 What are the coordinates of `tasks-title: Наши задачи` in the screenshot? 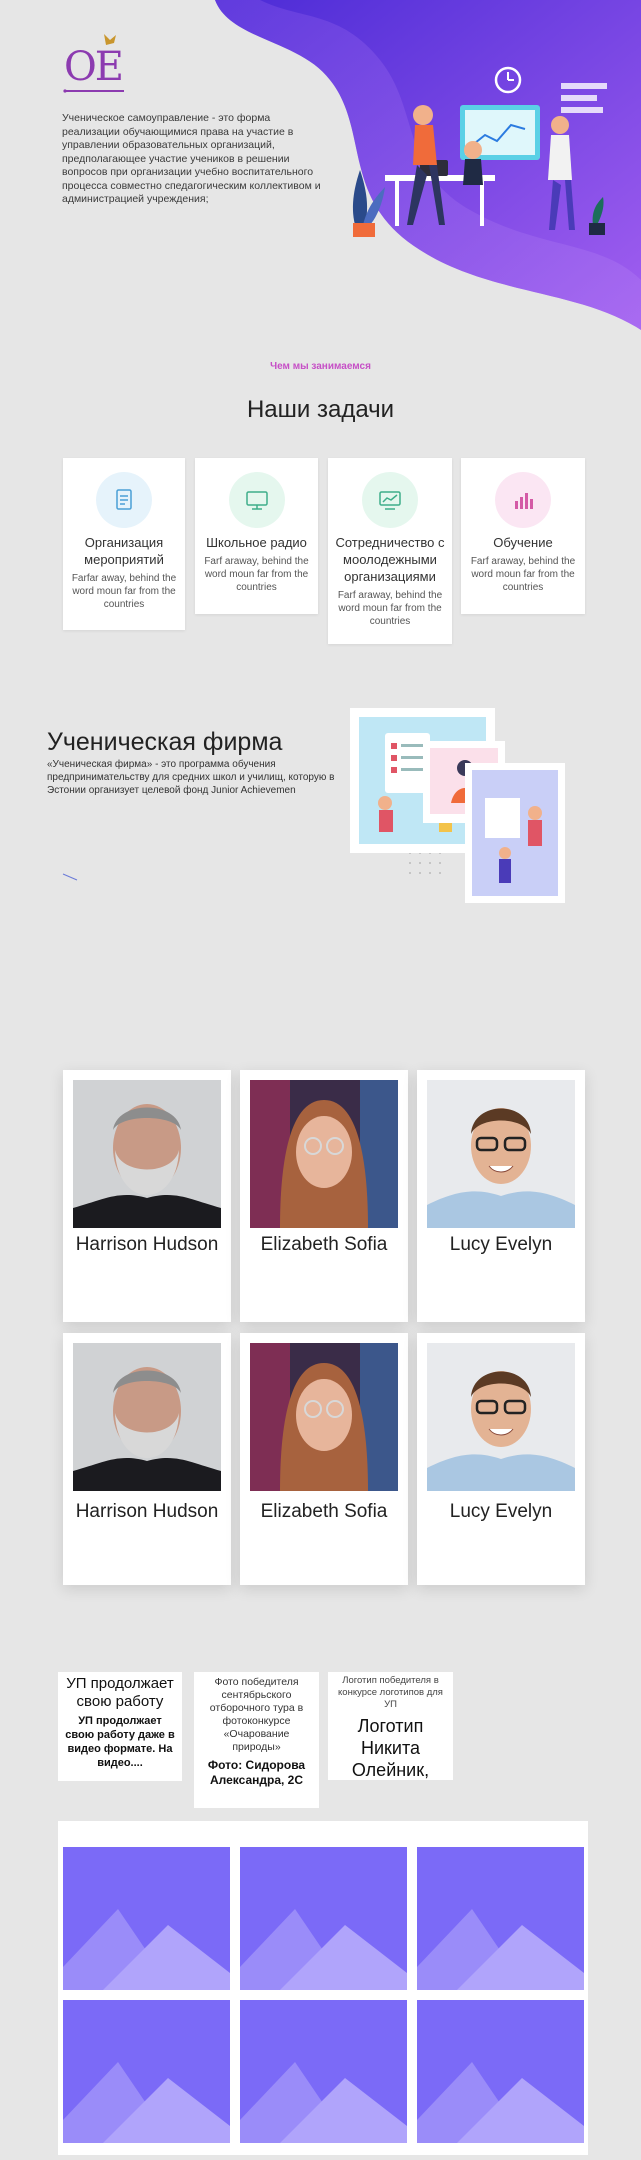 It's located at (320, 409).